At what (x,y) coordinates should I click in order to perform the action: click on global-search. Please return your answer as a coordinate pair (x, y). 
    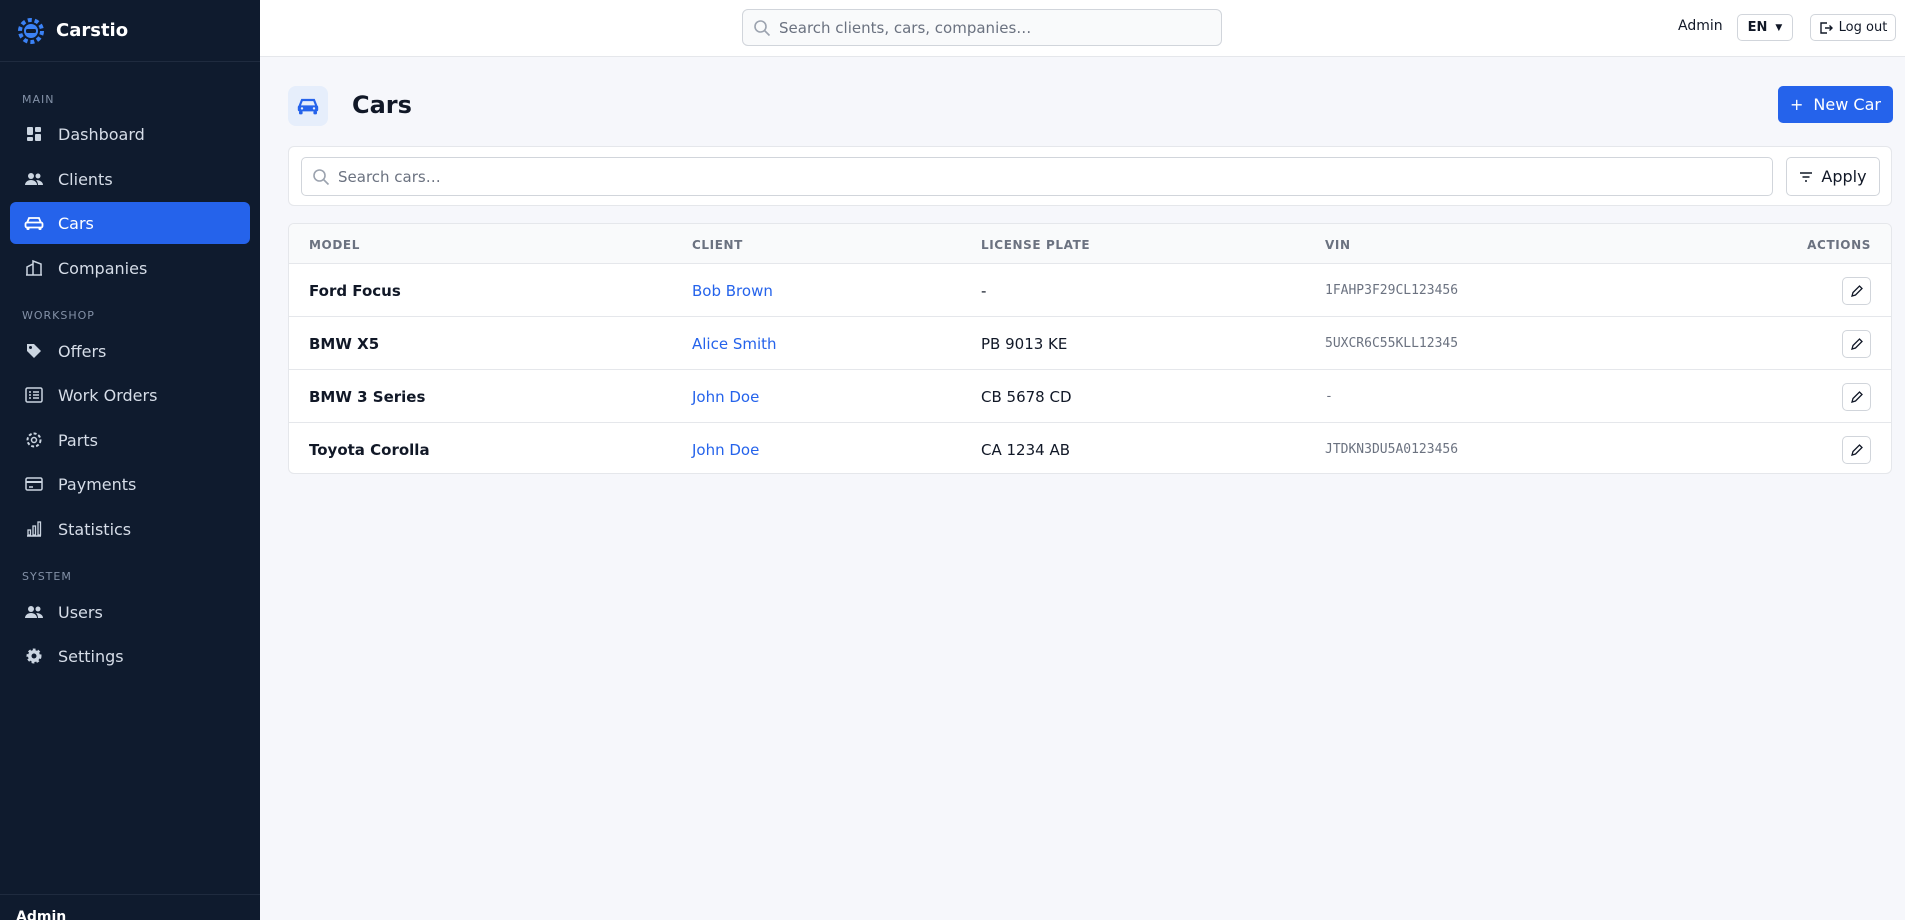
    Looking at the image, I should click on (982, 27).